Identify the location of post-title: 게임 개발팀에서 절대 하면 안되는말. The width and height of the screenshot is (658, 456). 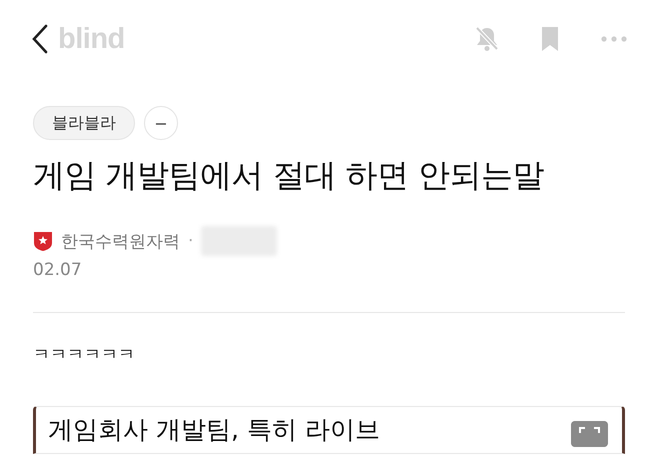
(289, 175).